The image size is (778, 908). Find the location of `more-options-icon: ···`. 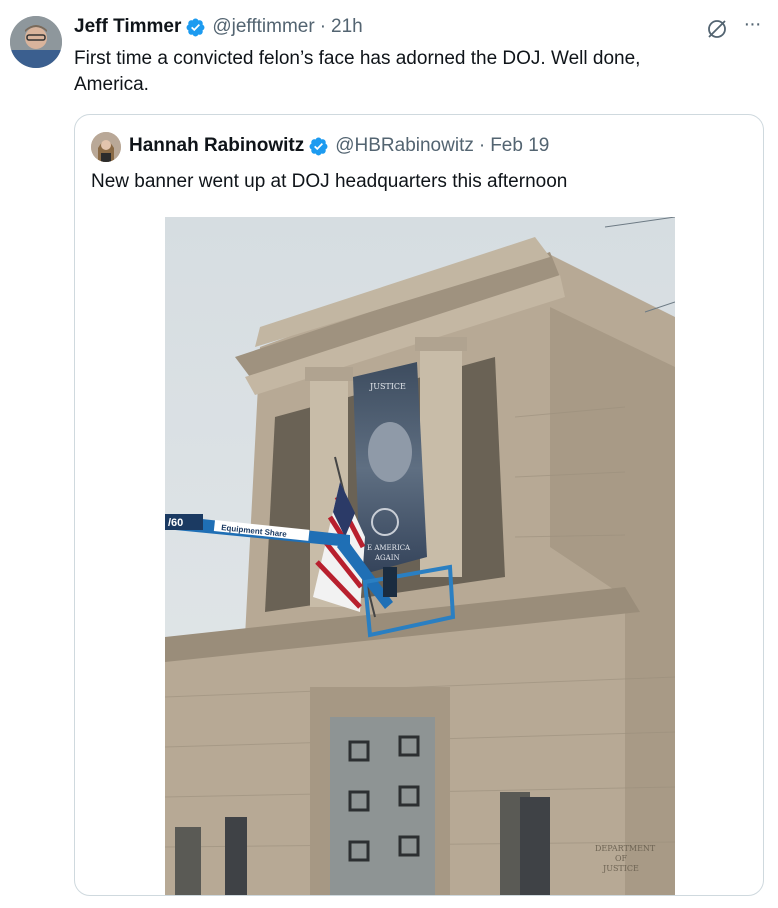

more-options-icon: ··· is located at coordinates (752, 26).